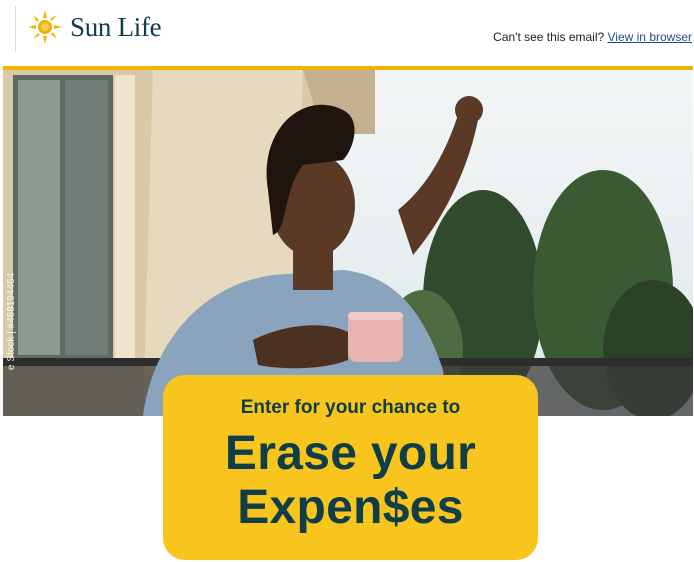 The image size is (694, 562). I want to click on promo-headline-line2: Expen$es, so click(350, 507).